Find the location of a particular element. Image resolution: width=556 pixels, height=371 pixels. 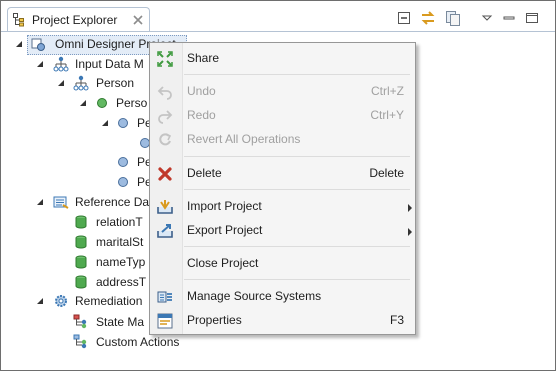

menu-label-export-project: Export Project is located at coordinates (225, 230).